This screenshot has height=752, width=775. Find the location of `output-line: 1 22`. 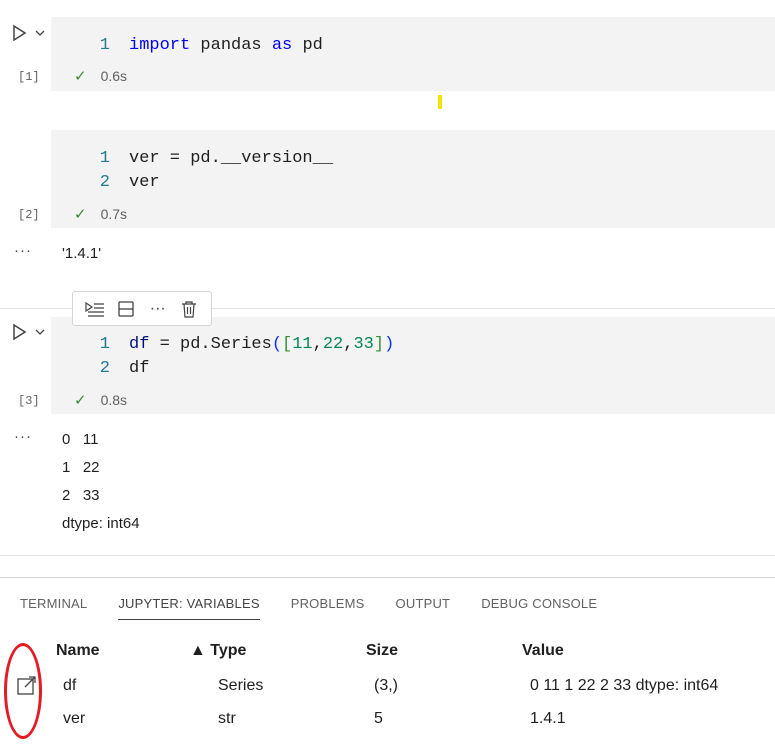

output-line: 1 22 is located at coordinates (81, 467).